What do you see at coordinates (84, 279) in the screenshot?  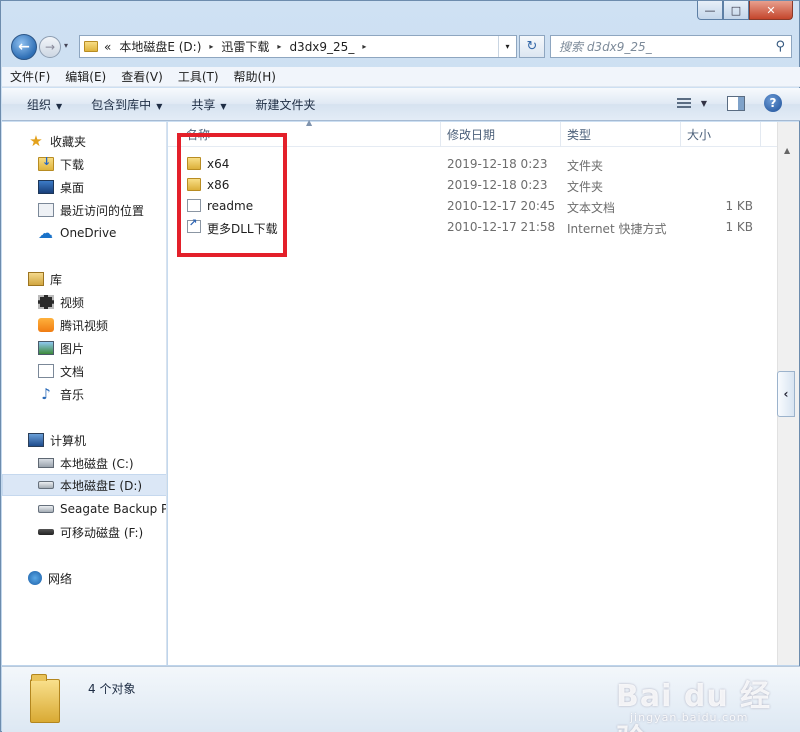 I see `nav-libraries: 库` at bounding box center [84, 279].